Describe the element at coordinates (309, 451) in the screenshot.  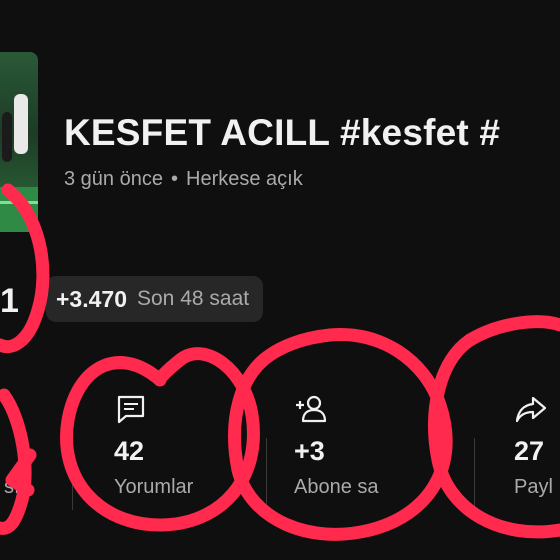
I see `subscribers-count: +3` at that location.